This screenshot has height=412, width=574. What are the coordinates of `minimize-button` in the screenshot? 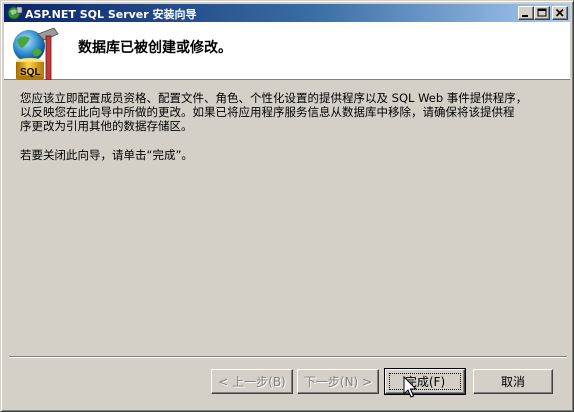 It's located at (526, 13).